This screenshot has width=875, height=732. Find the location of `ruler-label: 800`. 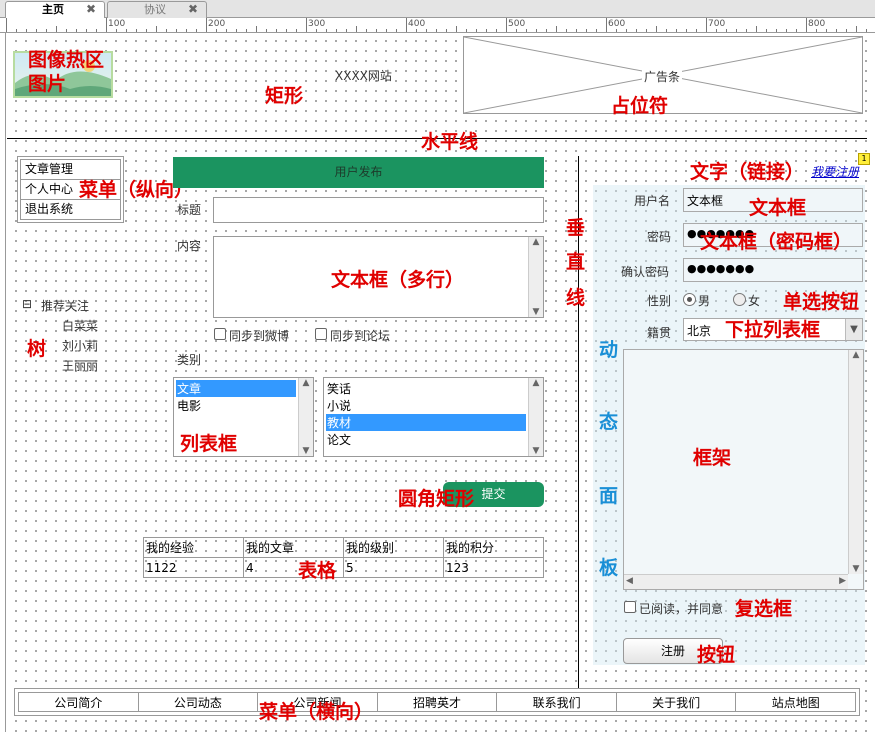

ruler-label: 800 is located at coordinates (817, 24).